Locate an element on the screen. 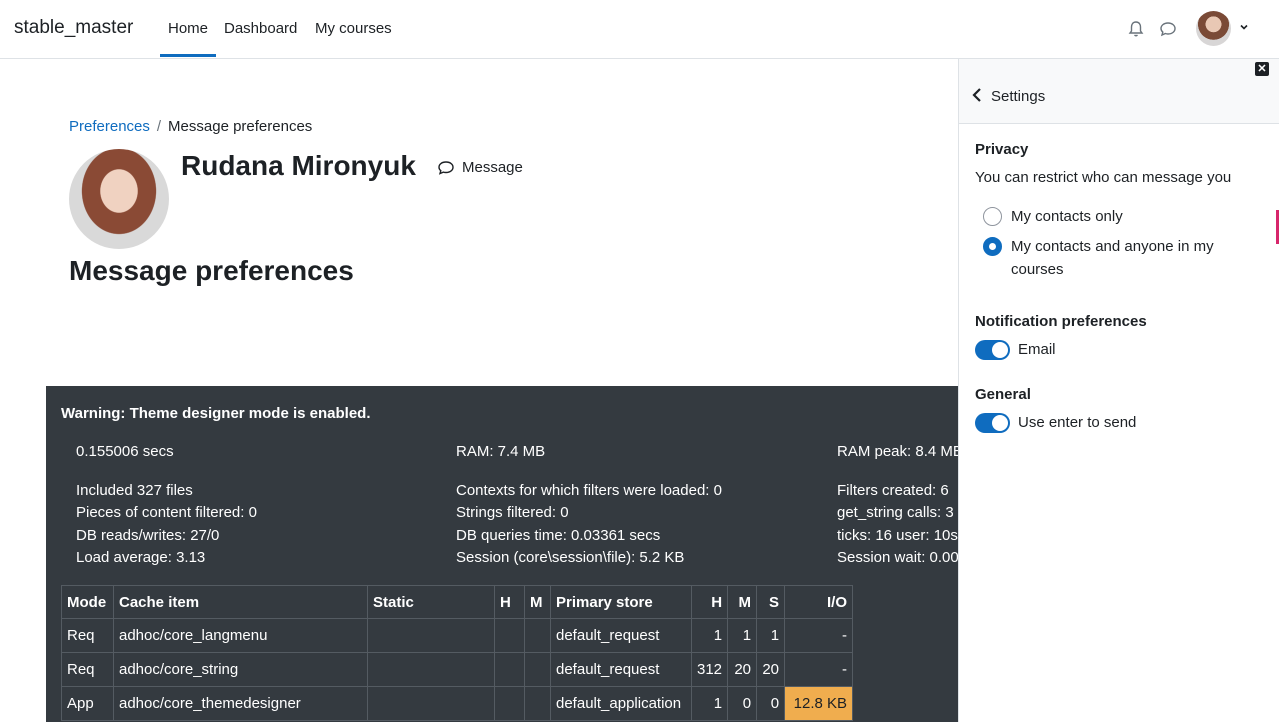 The width and height of the screenshot is (1279, 722). perf-stat: ticks: 16 user: 10s is located at coordinates (897, 535).